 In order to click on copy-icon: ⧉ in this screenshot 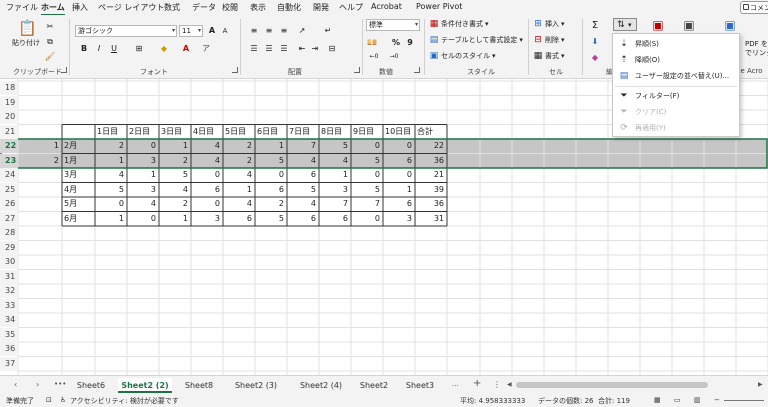, I will do `click(50, 41)`.